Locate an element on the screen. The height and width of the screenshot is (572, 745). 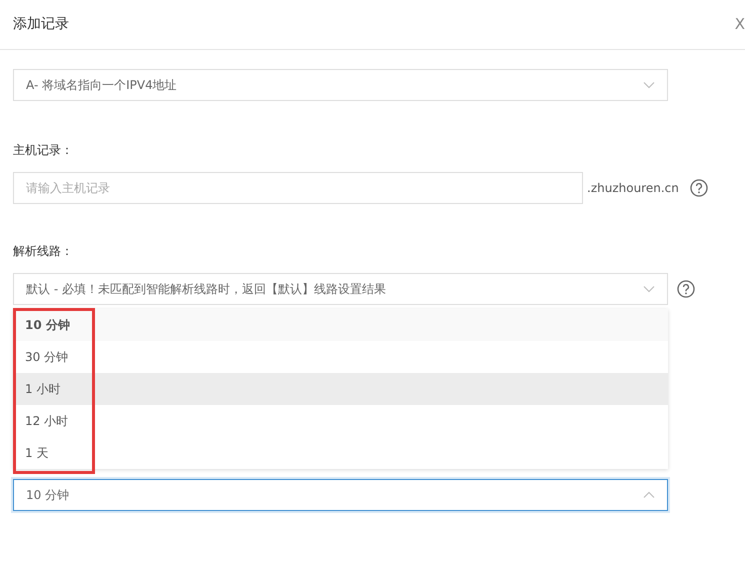
domain-suffix: .zhuzhouren.cn is located at coordinates (633, 188).